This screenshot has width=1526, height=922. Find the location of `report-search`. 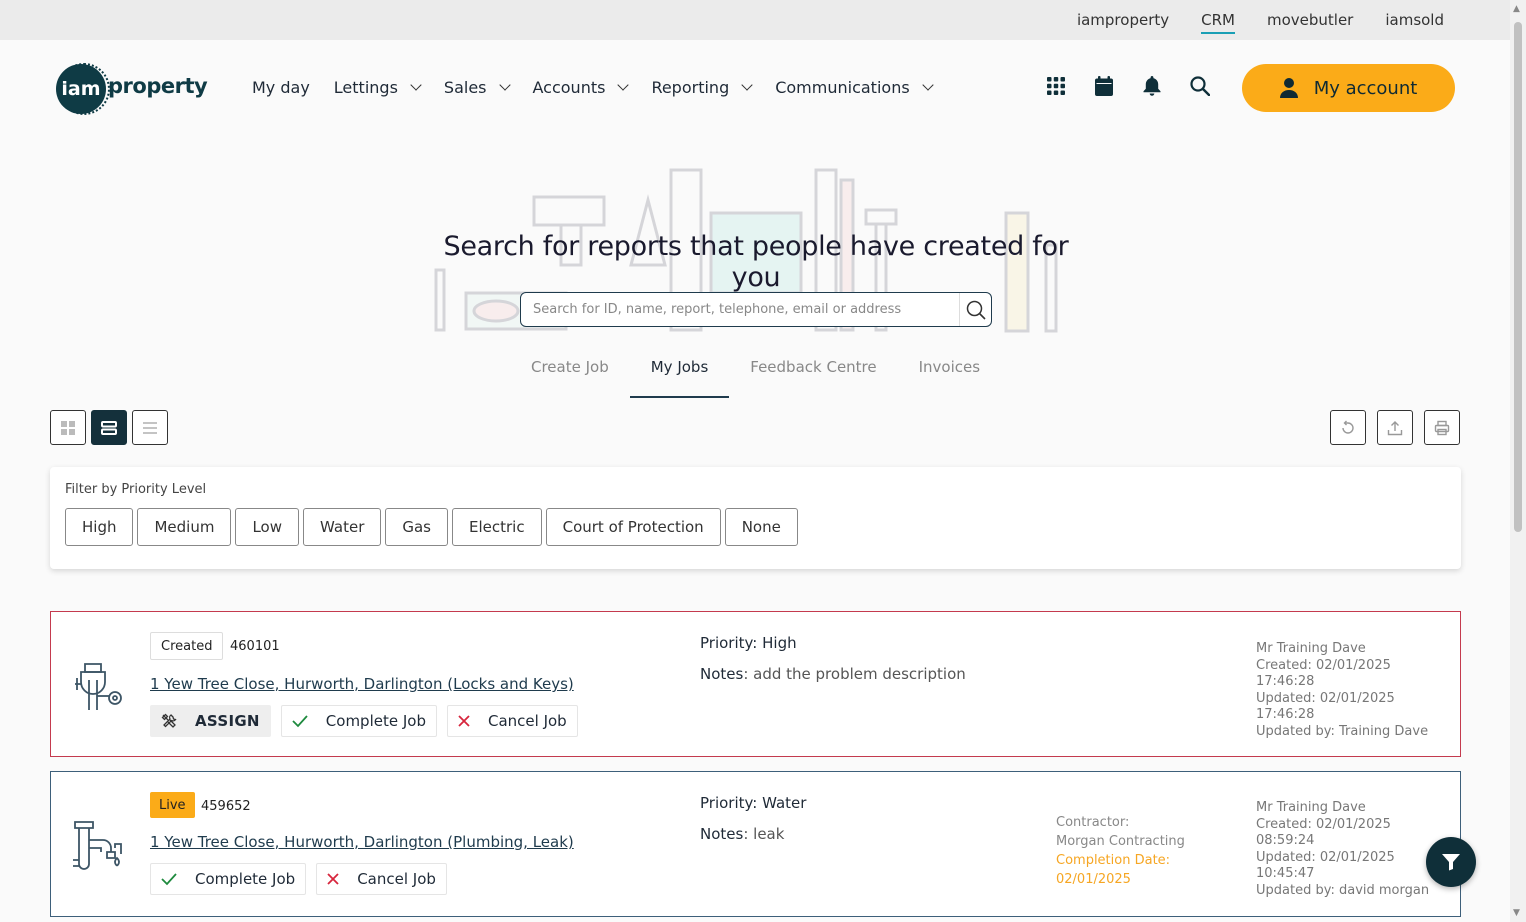

report-search is located at coordinates (756, 309).